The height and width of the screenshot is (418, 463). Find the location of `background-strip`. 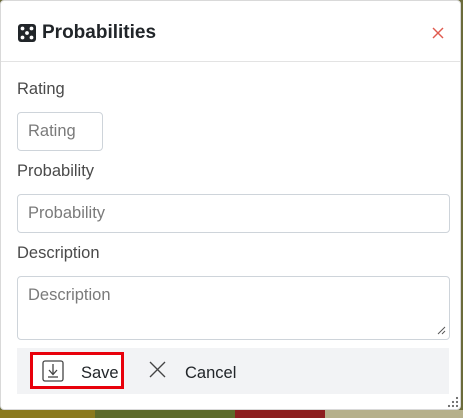

background-strip is located at coordinates (231, 414).